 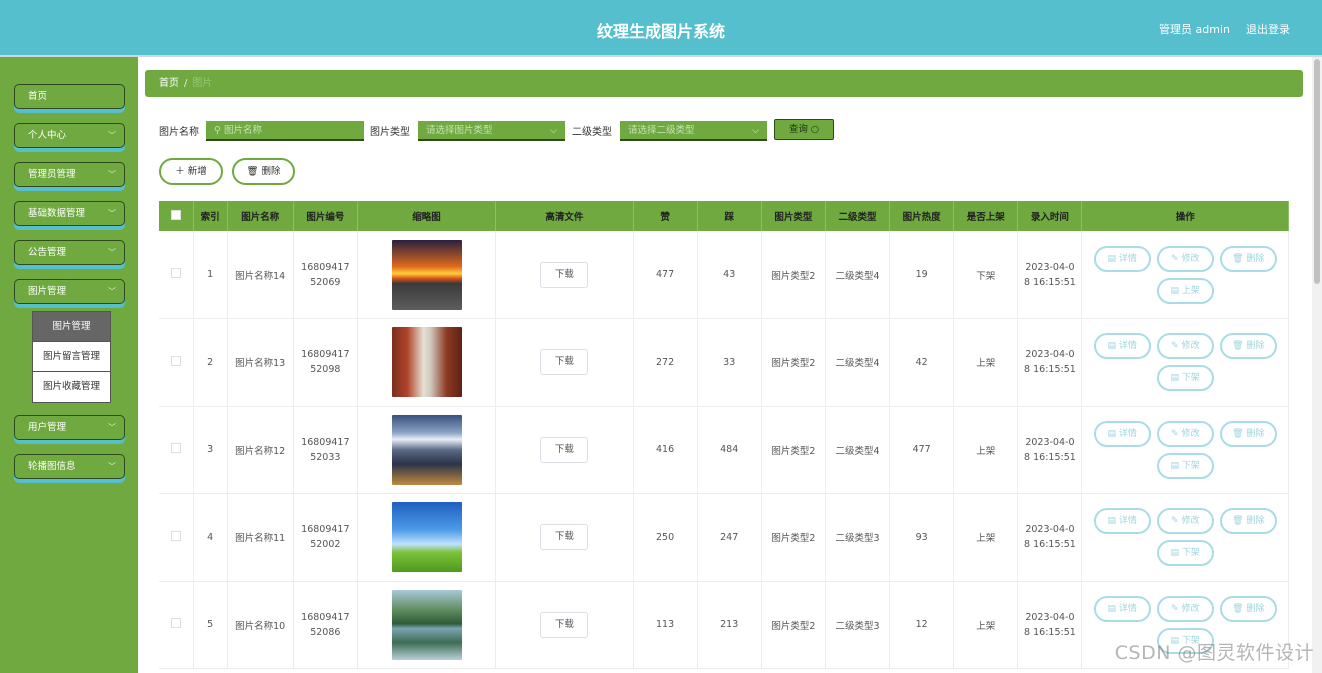 What do you see at coordinates (38, 96) in the screenshot?
I see `sidebar-item-label: 首页` at bounding box center [38, 96].